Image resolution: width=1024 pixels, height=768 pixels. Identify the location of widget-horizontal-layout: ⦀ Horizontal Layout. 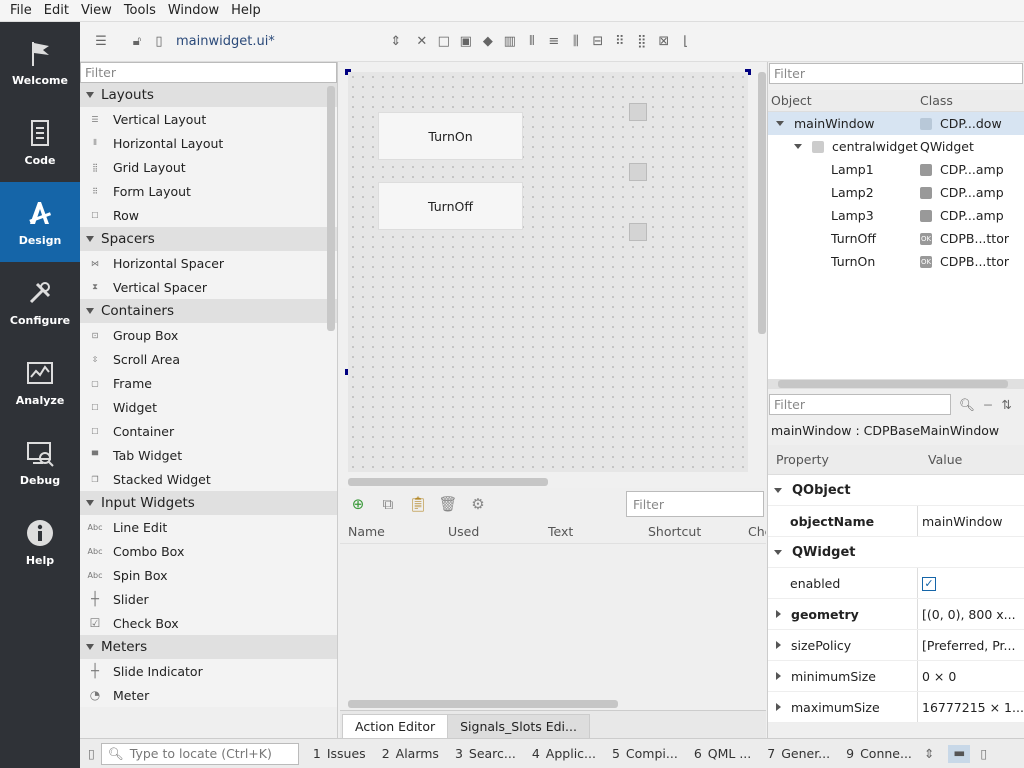
(208, 143).